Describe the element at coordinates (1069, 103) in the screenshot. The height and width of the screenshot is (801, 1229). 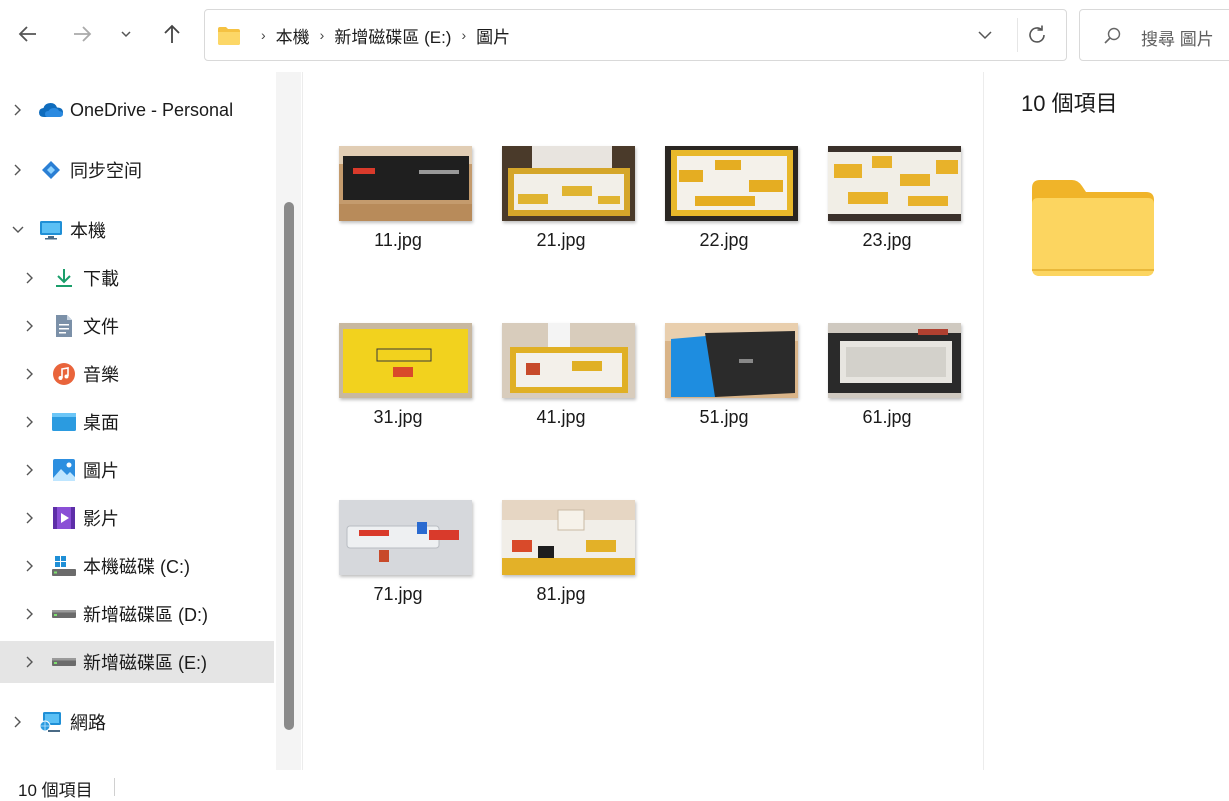
I see `details-item-count: 10 個項目` at that location.